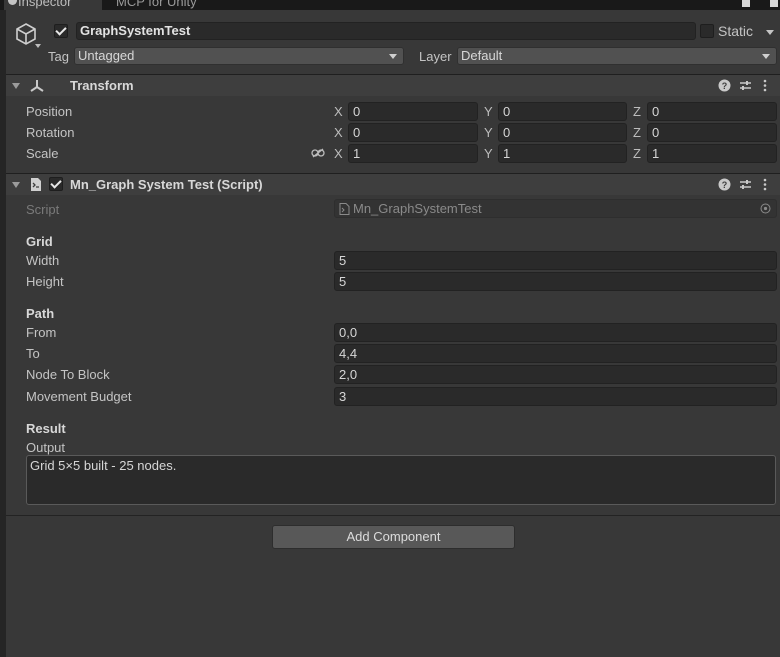 This screenshot has width=780, height=657. Describe the element at coordinates (712, 132) in the screenshot. I see `rotation-z-field: 0` at that location.